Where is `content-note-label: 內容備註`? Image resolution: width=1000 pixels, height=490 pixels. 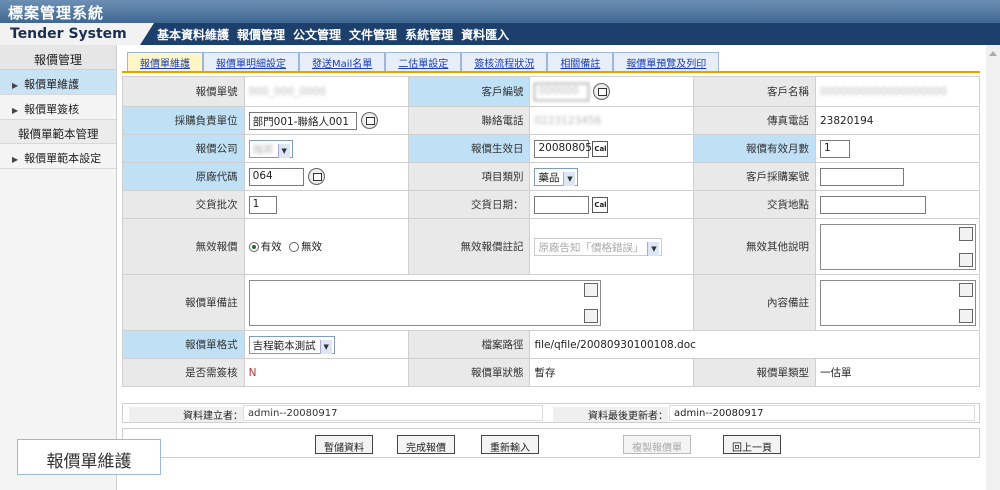
content-note-label: 內容備註 is located at coordinates (754, 302).